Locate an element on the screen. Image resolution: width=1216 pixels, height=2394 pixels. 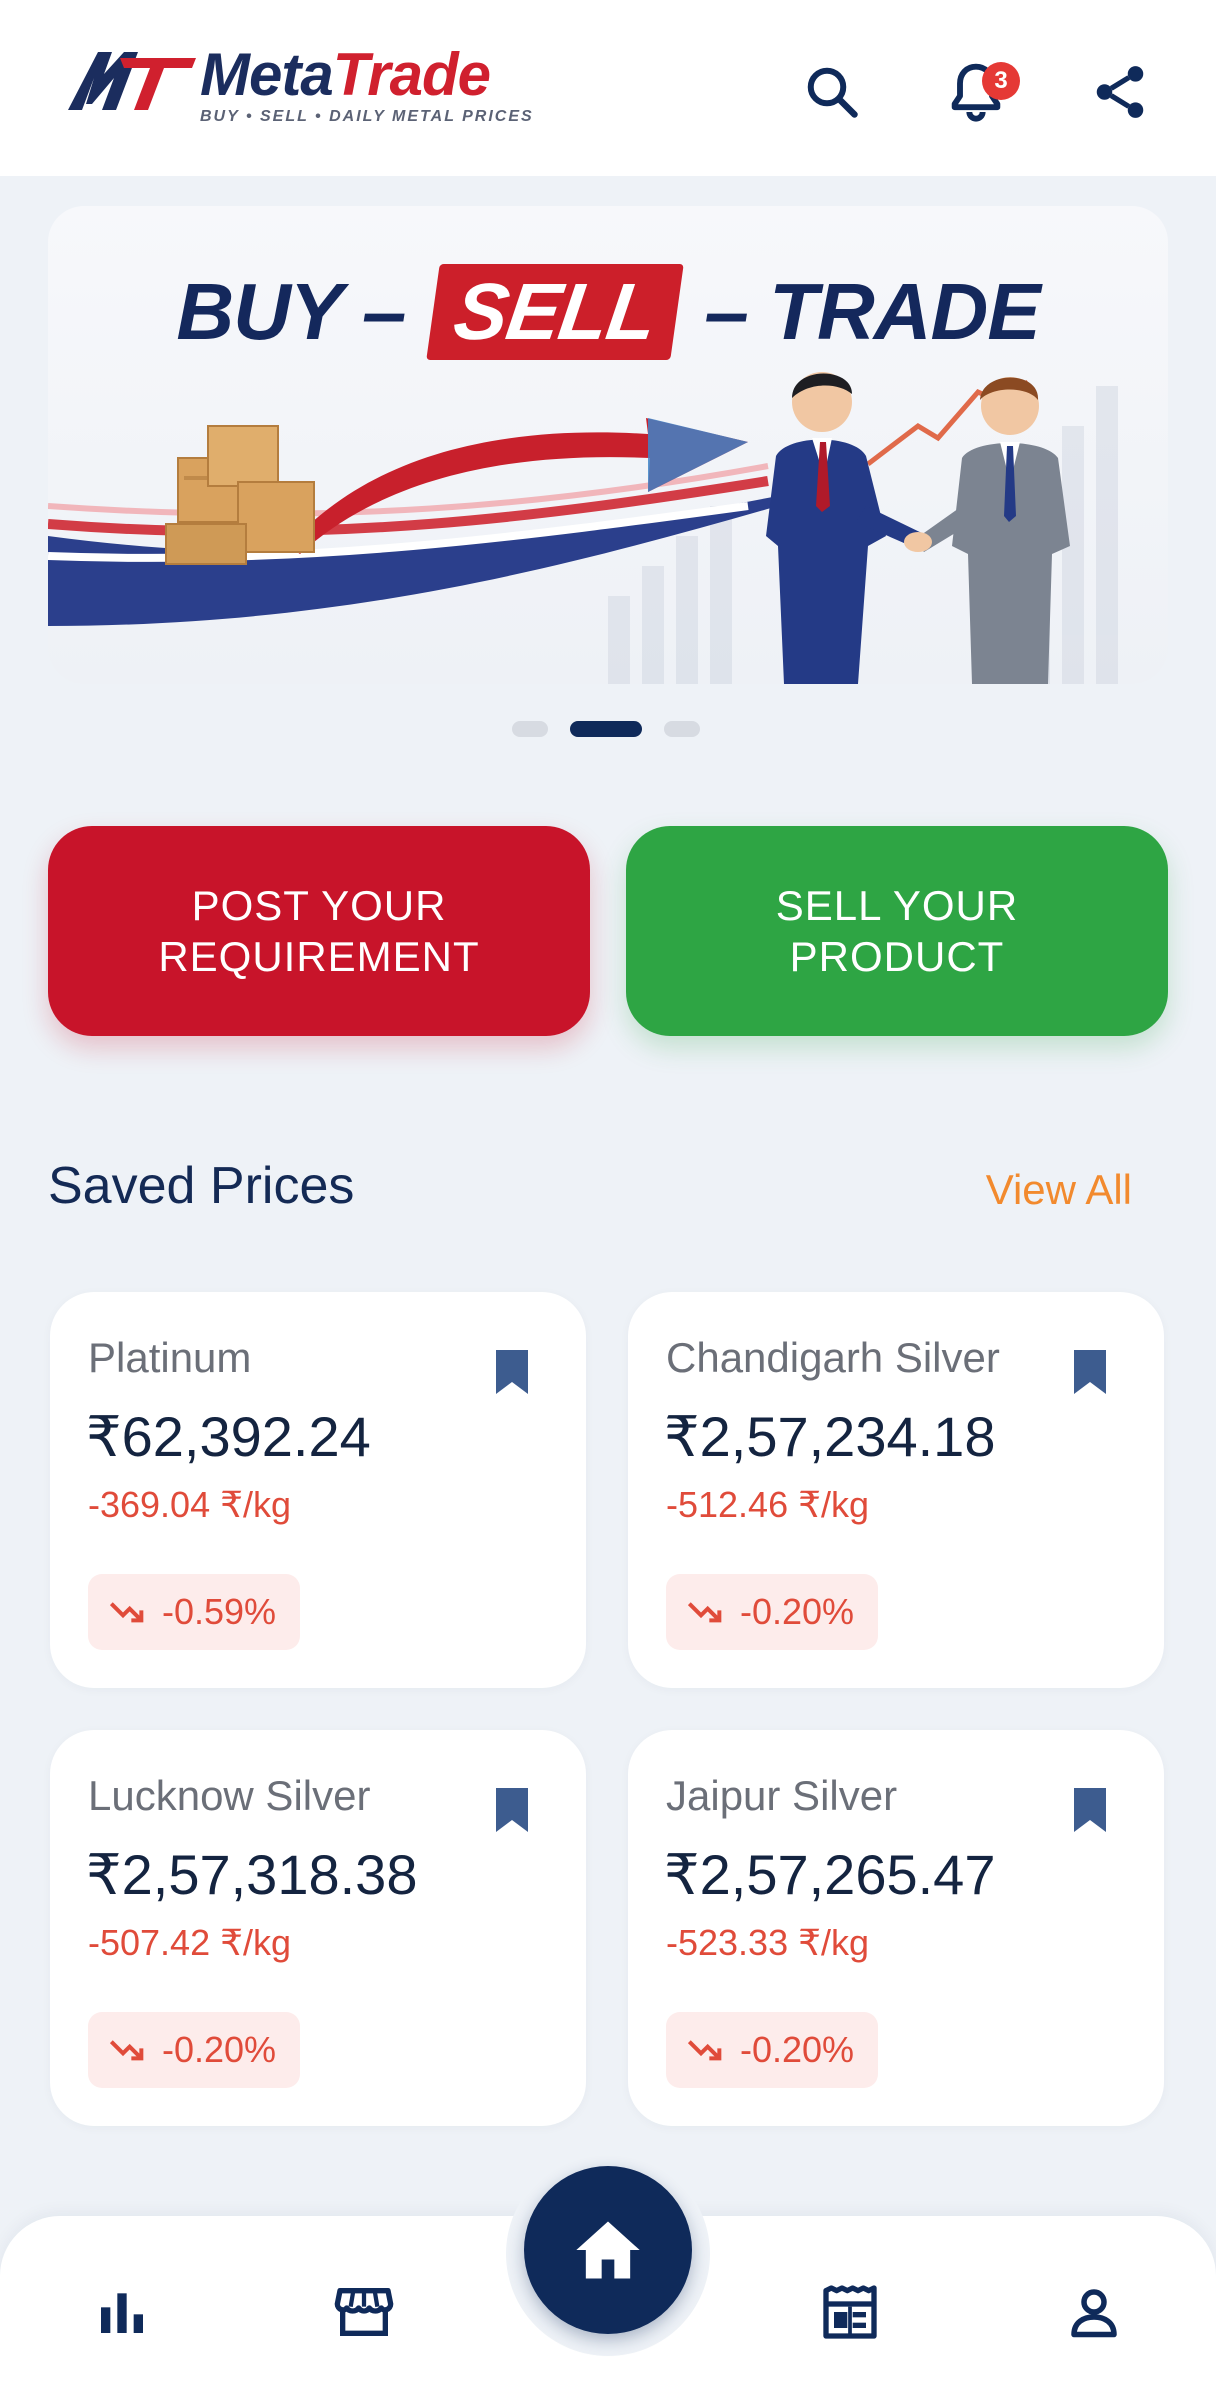
sell-product-label: SELL YOUR PRODUCT is located at coordinates (897, 930).